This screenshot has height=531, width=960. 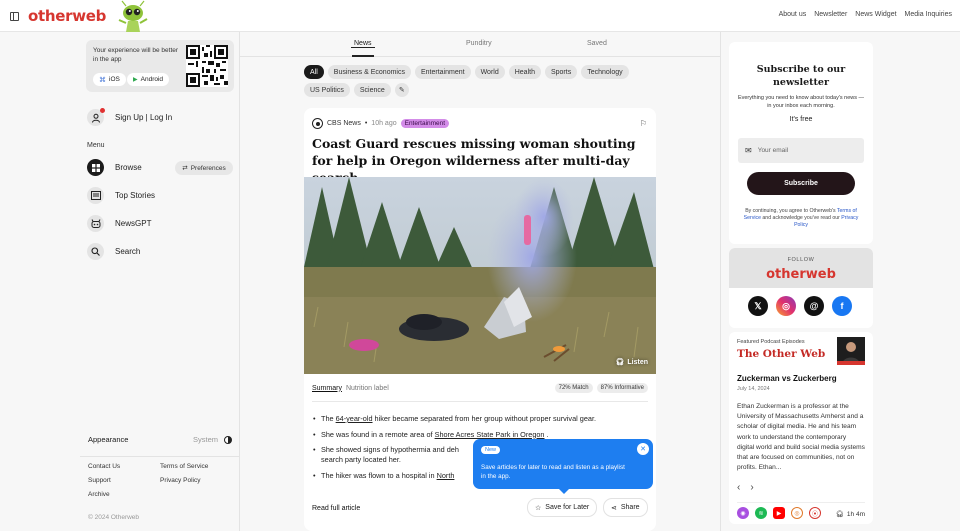 I want to click on chip-science: Science, so click(x=372, y=90).